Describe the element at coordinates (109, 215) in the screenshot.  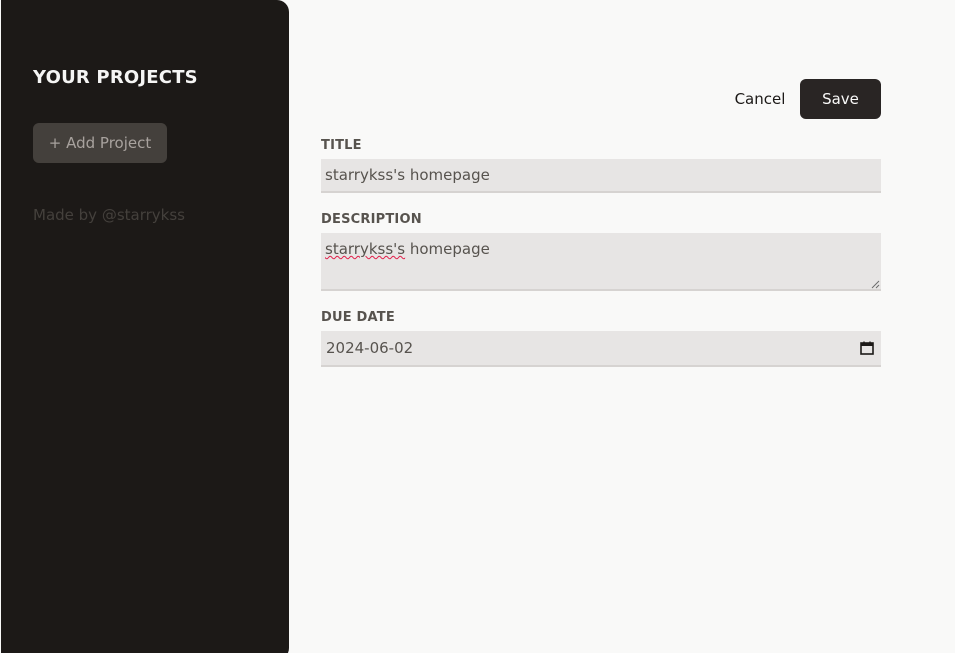
I see `credit-text: Made by @starrykss` at that location.